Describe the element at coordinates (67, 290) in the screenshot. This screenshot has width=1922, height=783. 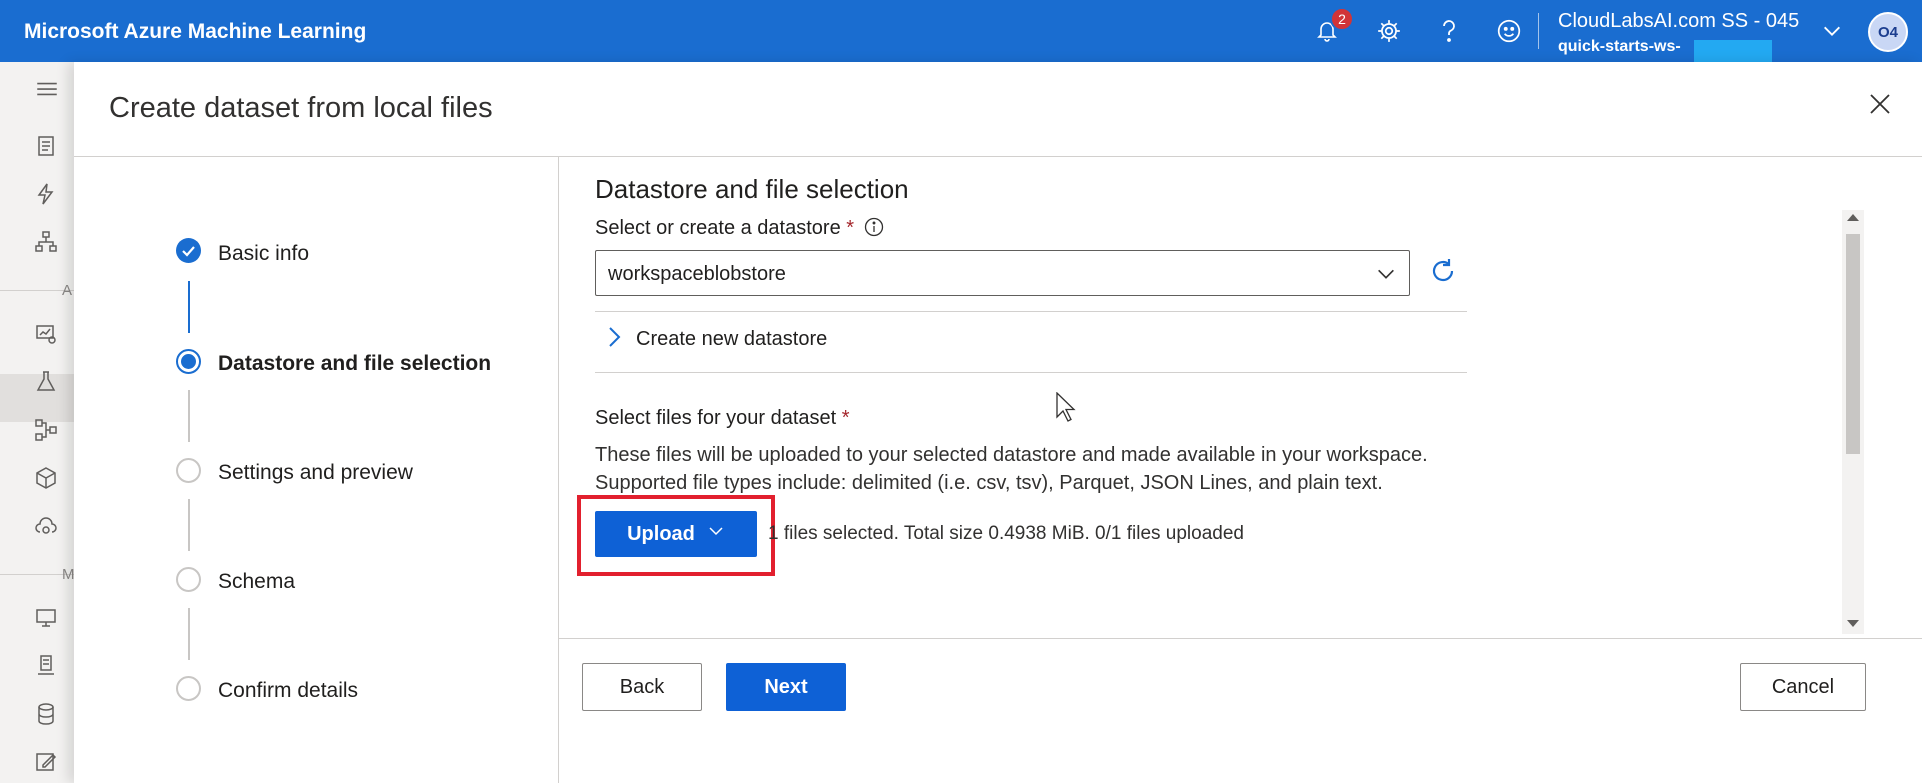
I see `rail-section-letter: A` at that location.